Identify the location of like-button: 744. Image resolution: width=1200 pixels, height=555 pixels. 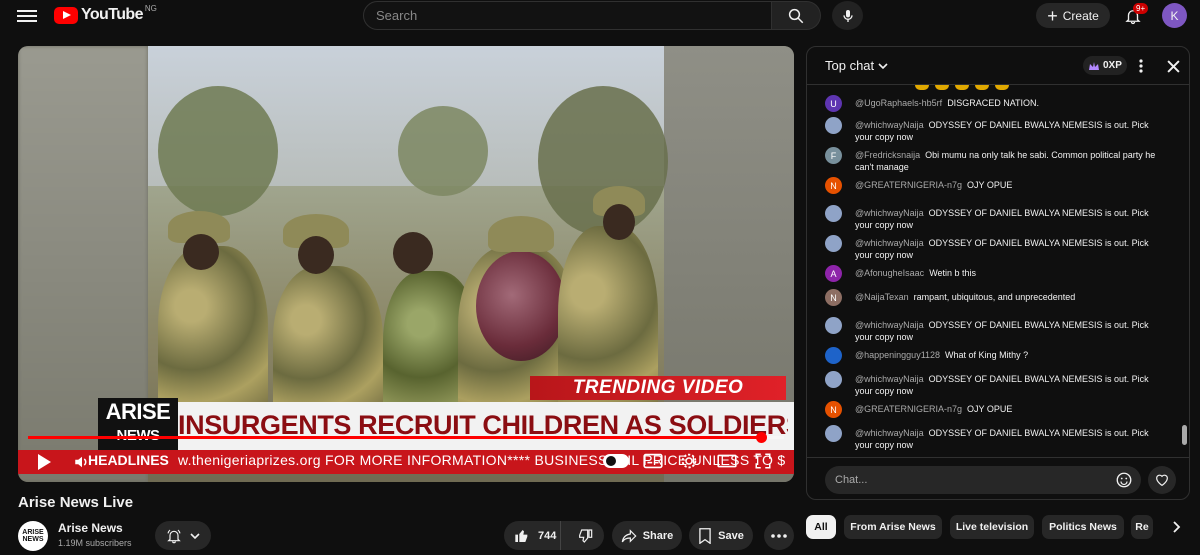
(532, 535).